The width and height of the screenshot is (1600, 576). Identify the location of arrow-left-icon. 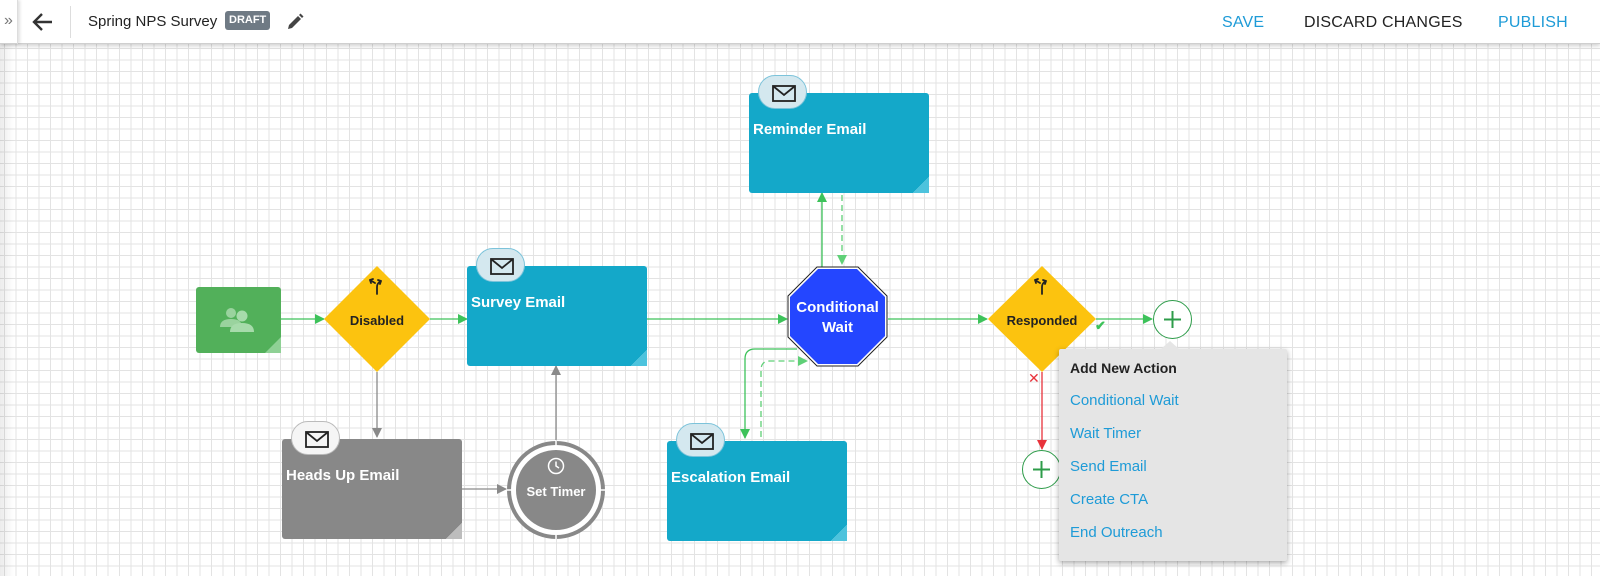
(43, 22).